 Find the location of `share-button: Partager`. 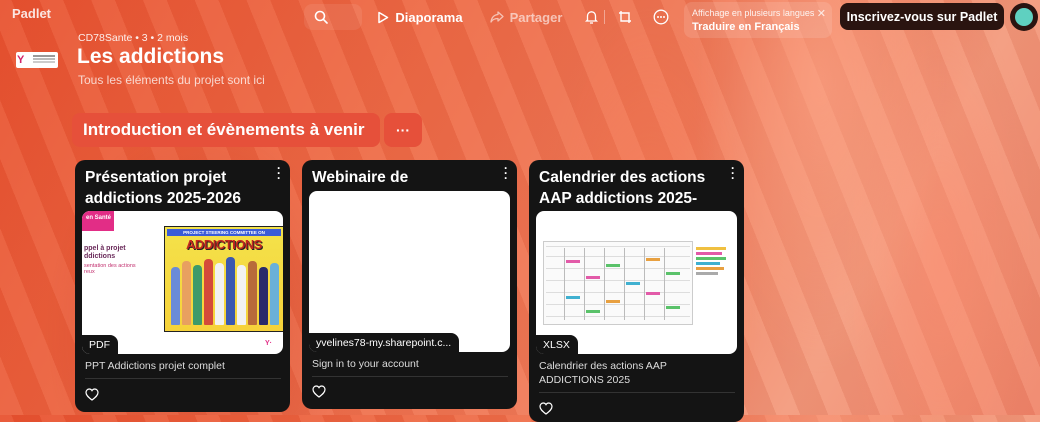

share-button: Partager is located at coordinates (526, 17).